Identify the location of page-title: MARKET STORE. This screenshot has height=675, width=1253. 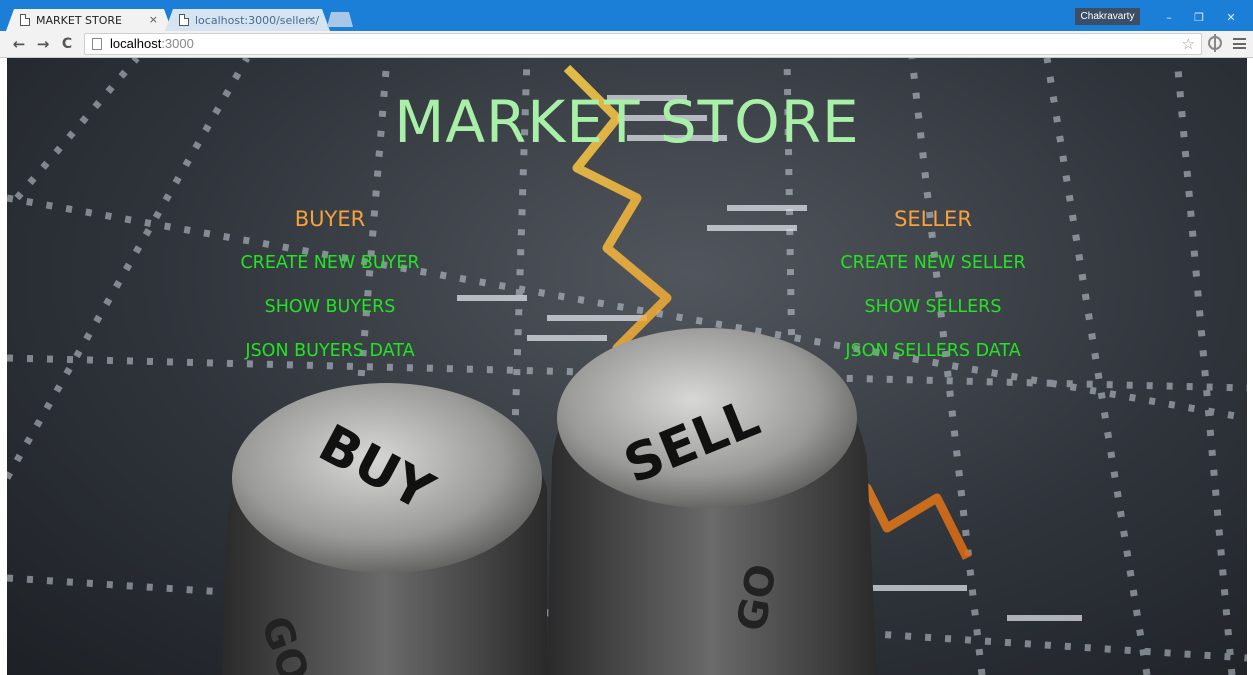
(627, 122).